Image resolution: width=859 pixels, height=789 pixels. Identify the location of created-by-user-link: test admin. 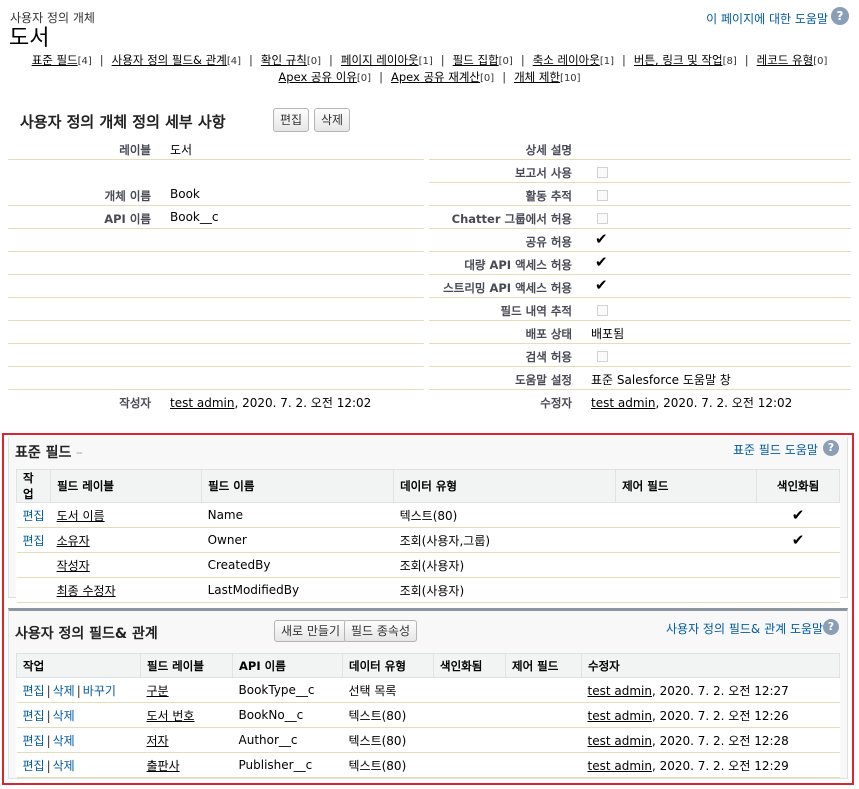
(202, 403).